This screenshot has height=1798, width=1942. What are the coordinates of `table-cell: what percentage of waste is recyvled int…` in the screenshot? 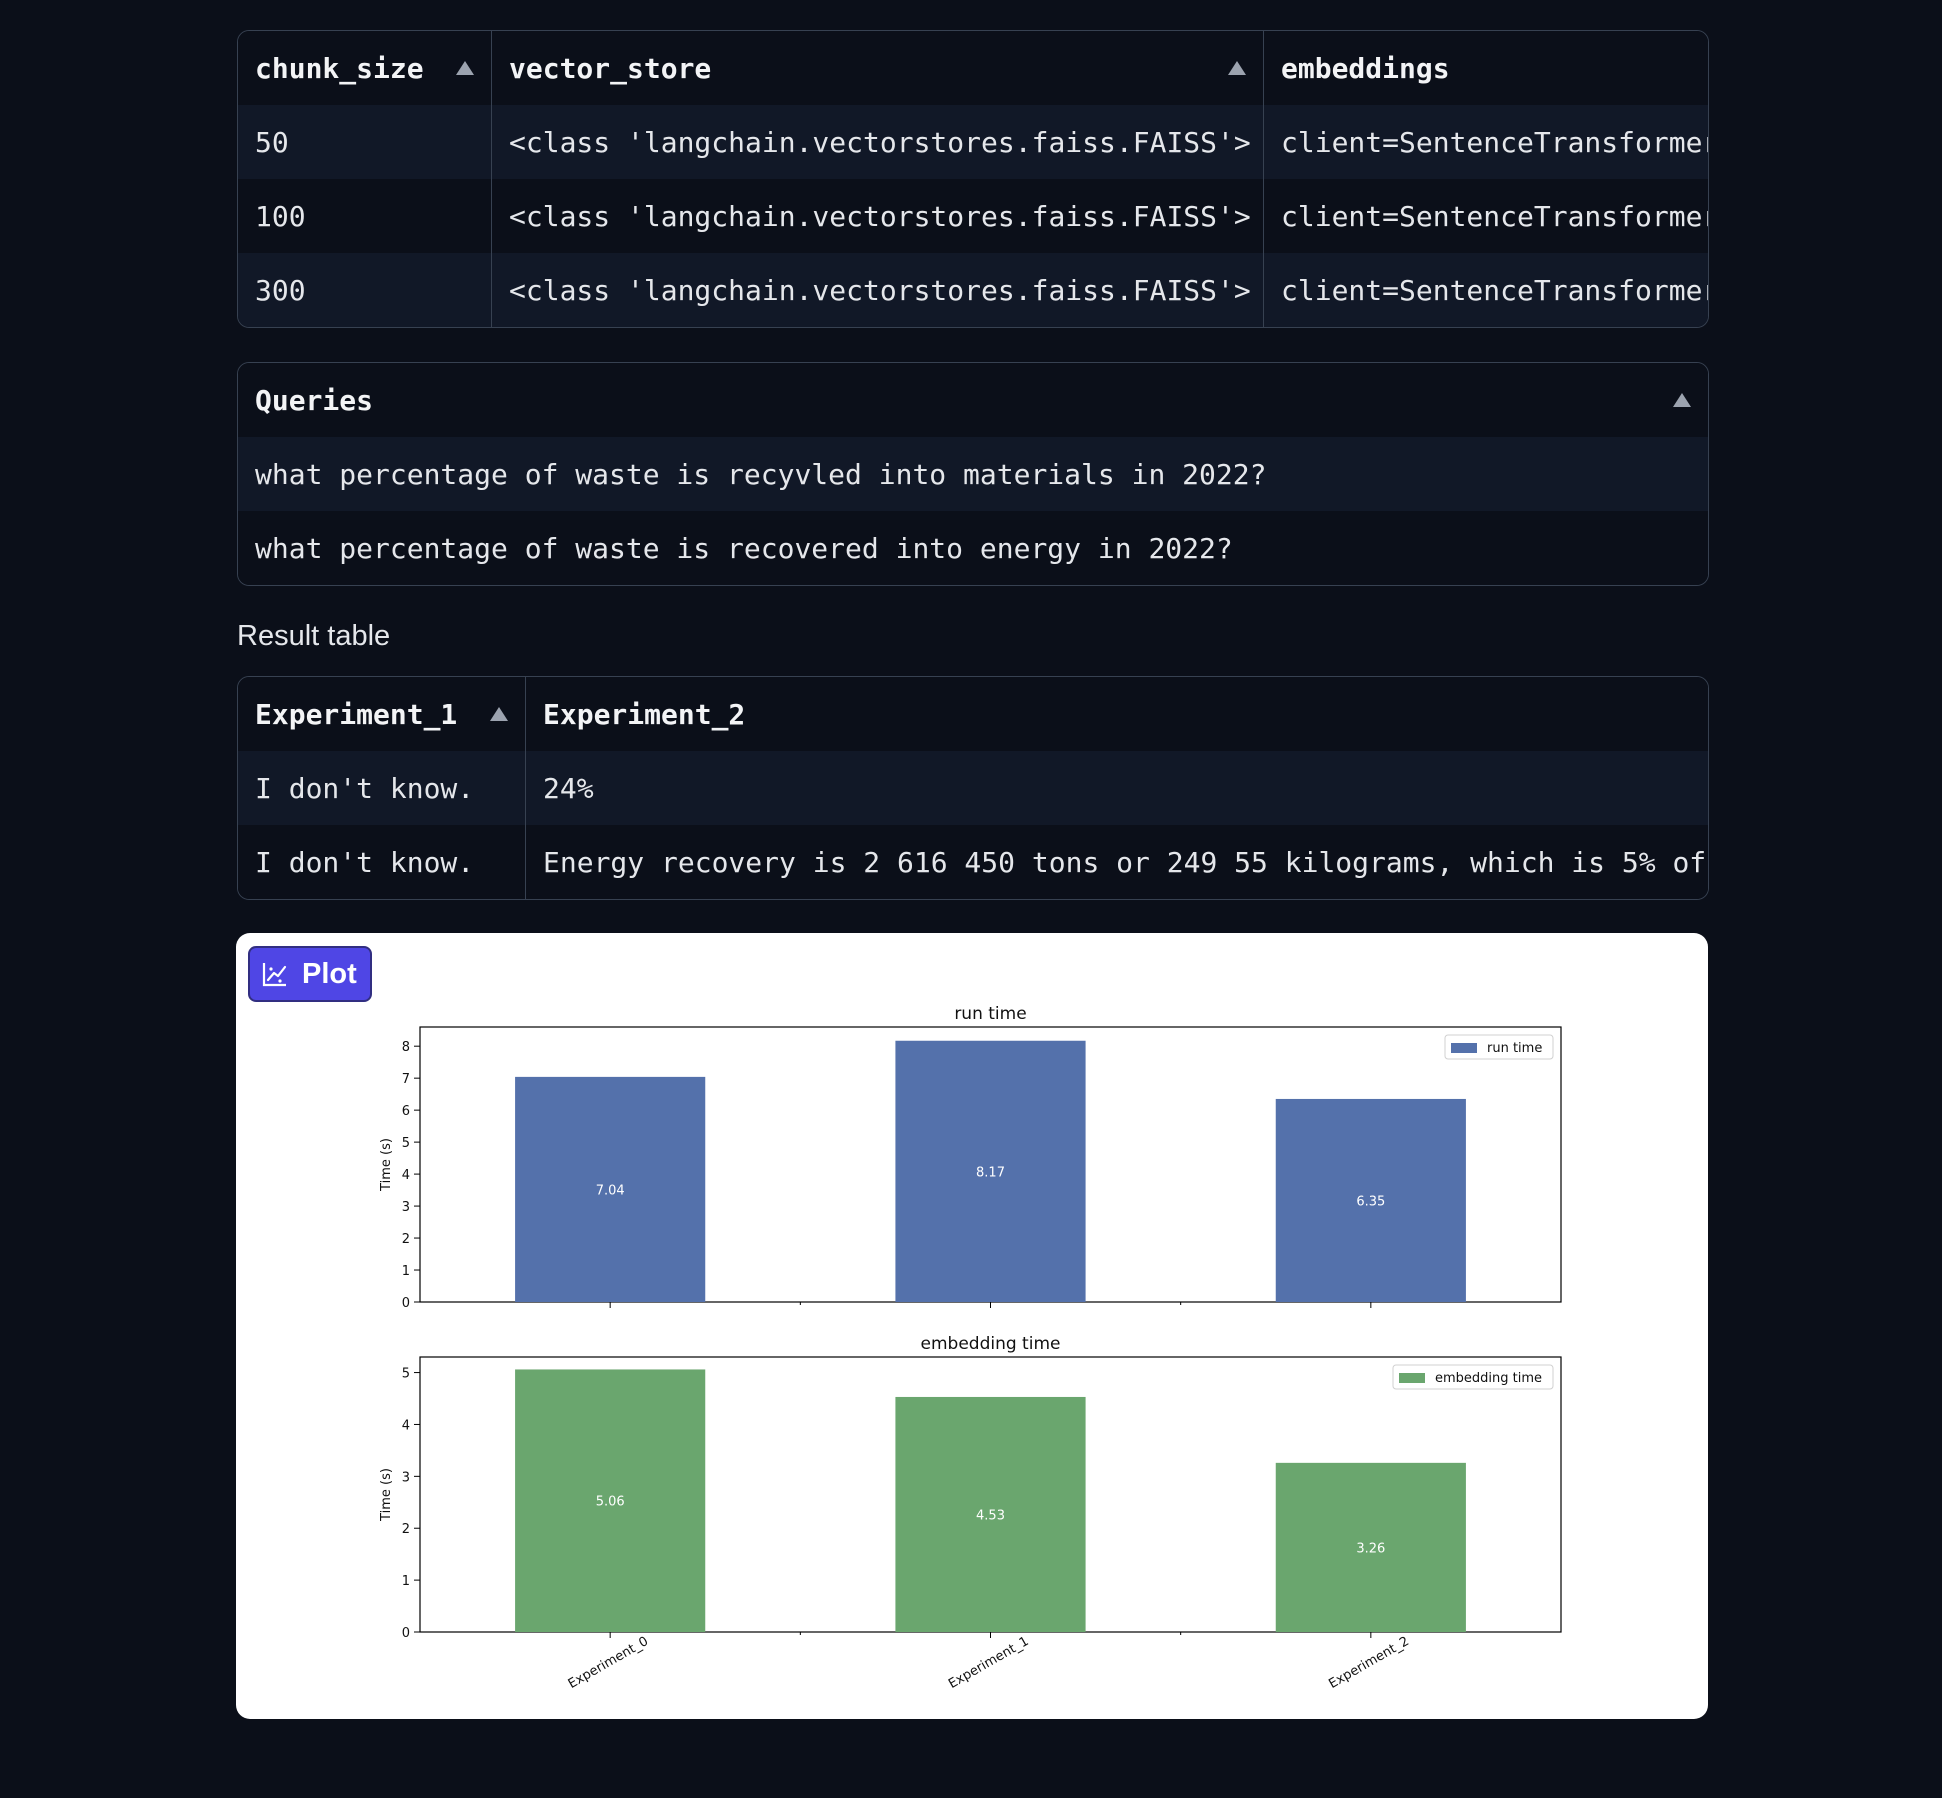 It's located at (761, 474).